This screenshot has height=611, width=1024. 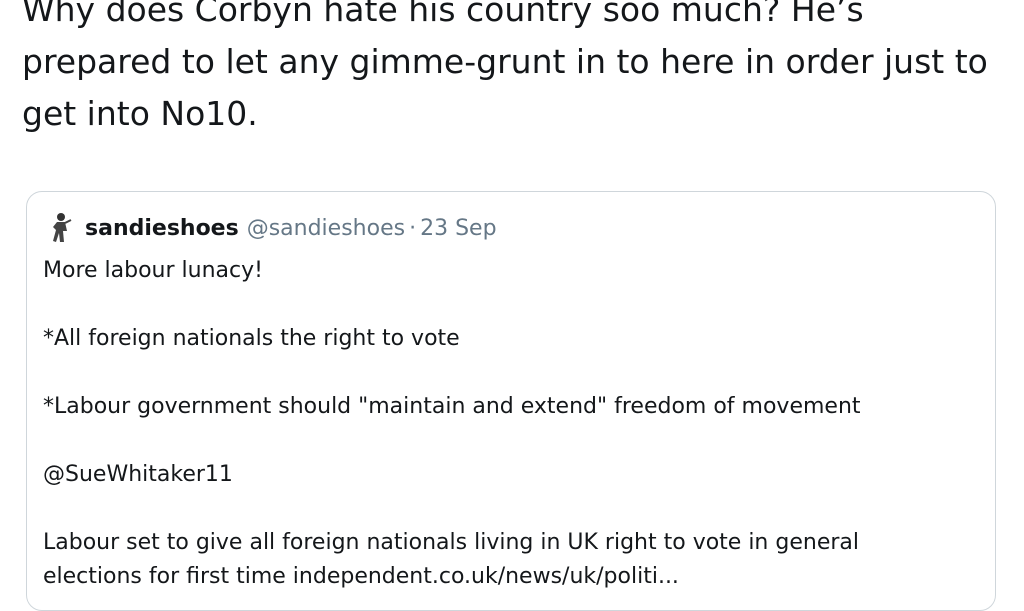 I want to click on quoted-display-name: sandieshoes, so click(x=162, y=228).